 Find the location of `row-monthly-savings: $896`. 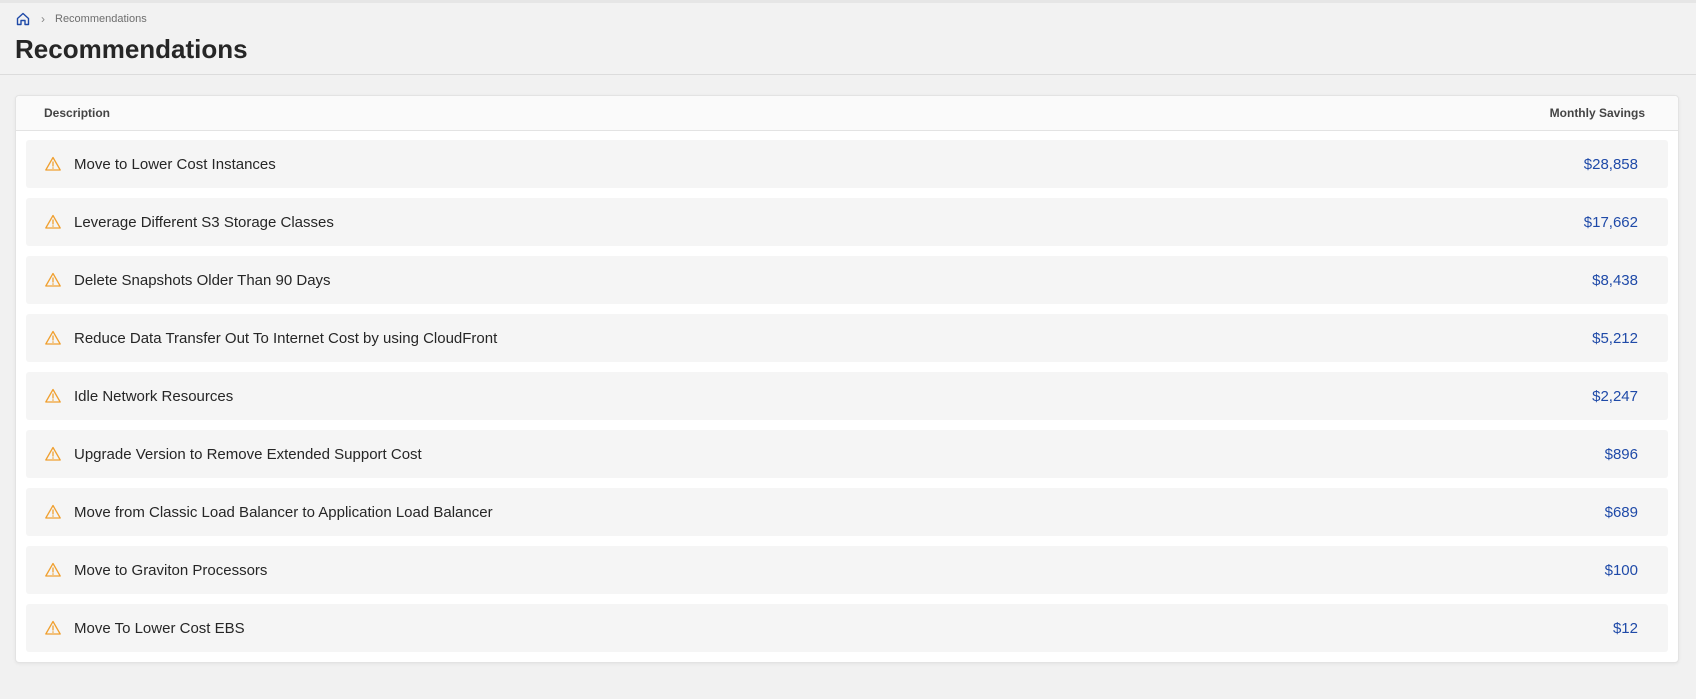

row-monthly-savings: $896 is located at coordinates (1621, 454).